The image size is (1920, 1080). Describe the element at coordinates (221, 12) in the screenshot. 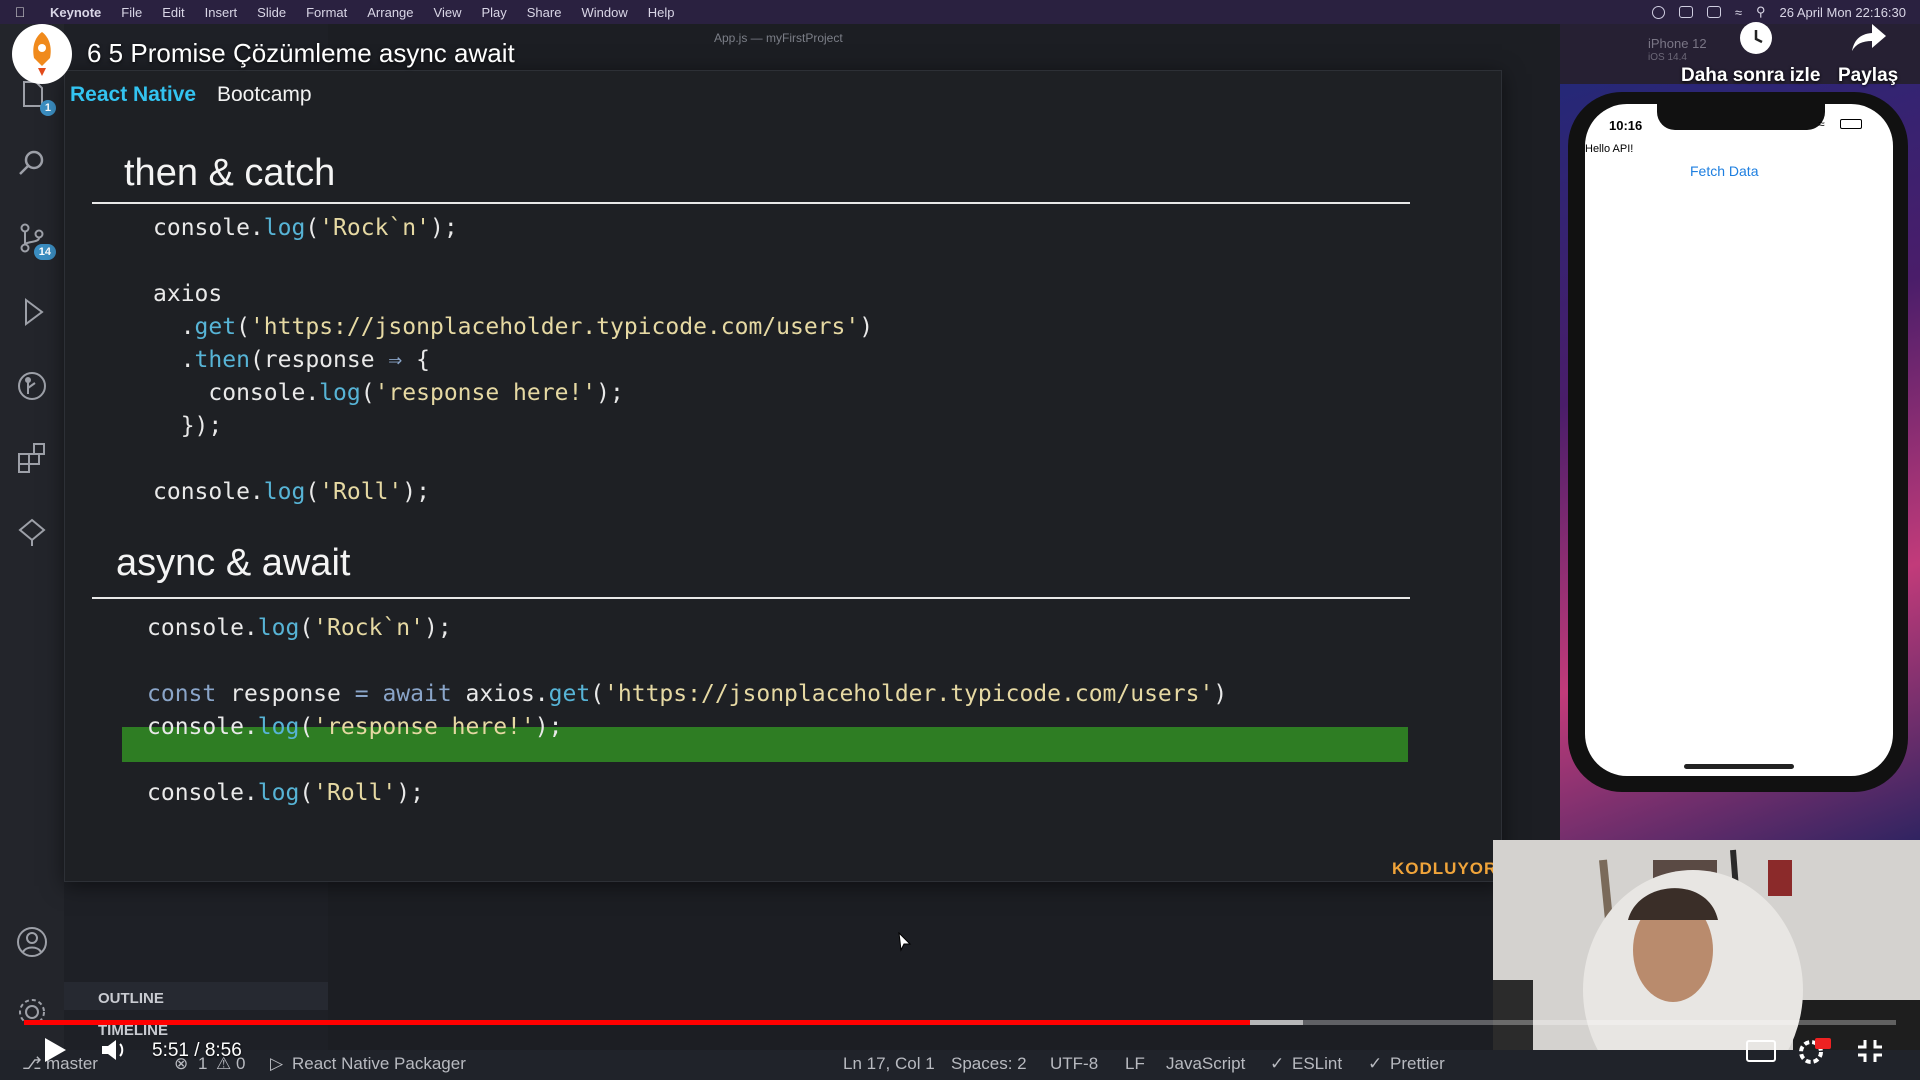

I see `menu-insert: Insert` at that location.